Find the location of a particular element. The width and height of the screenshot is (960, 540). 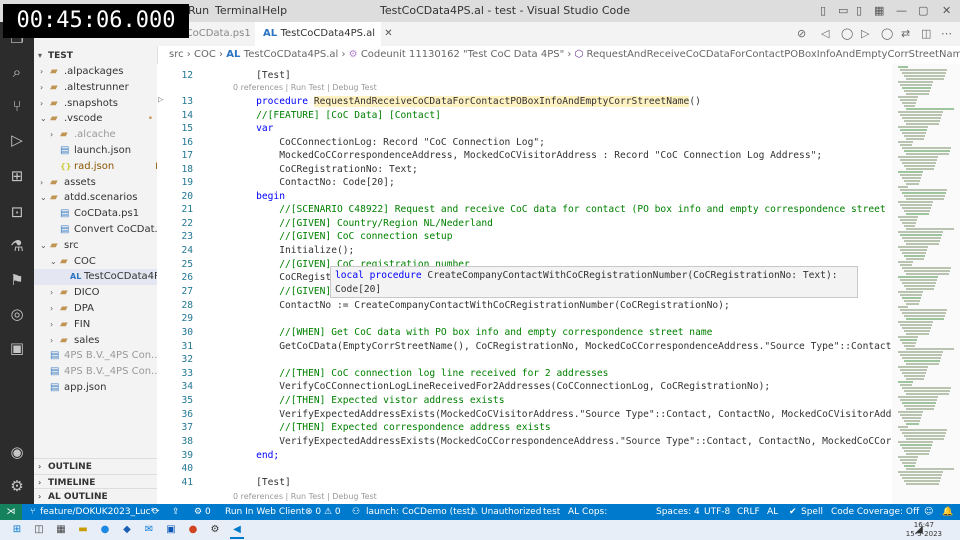

run-test-gutter-icon: ▷ is located at coordinates (160, 100).